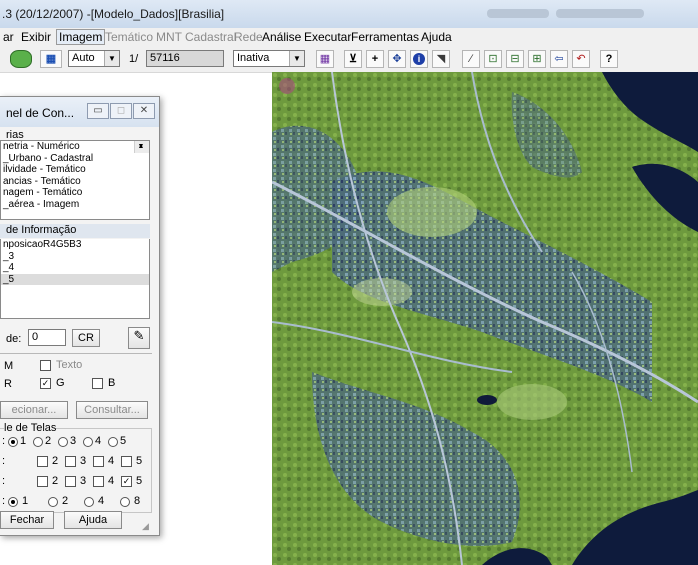 Image resolution: width=698 pixels, height=565 pixels. What do you see at coordinates (65, 501) in the screenshot?
I see `zoom-label: 2` at bounding box center [65, 501].